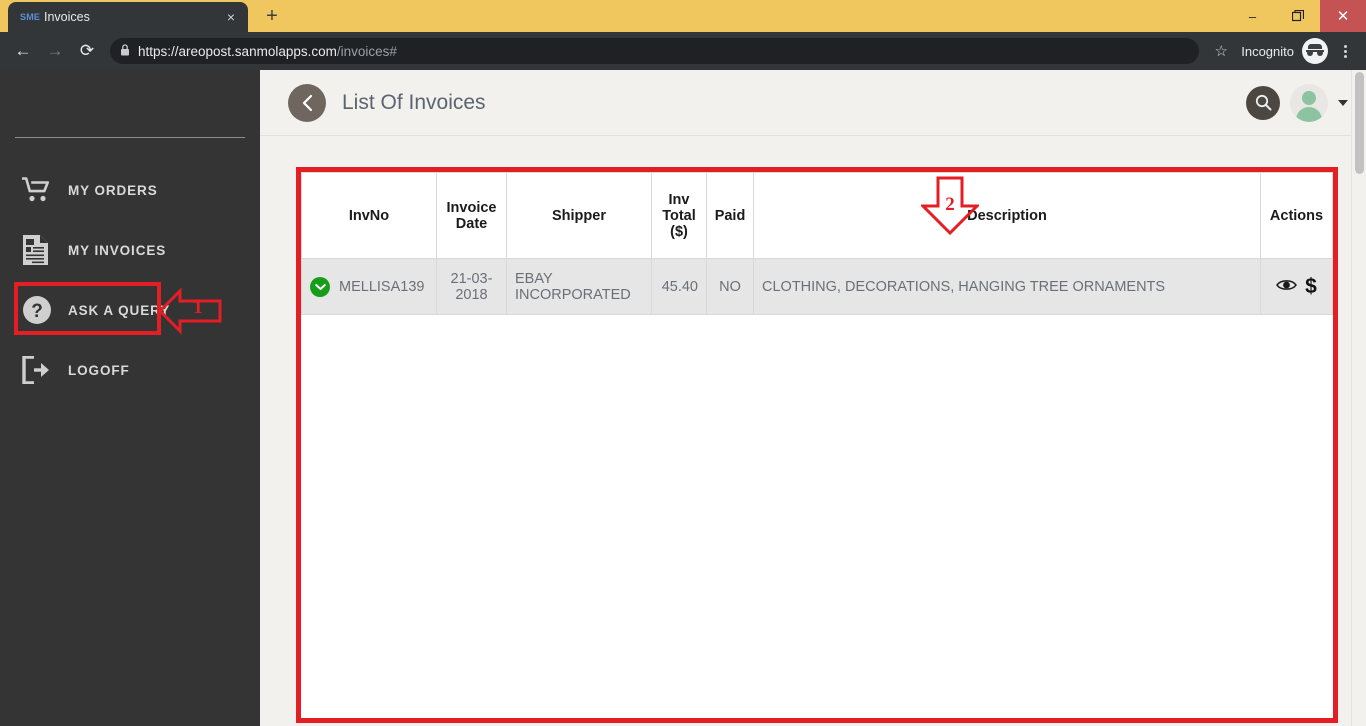 Image resolution: width=1366 pixels, height=726 pixels. I want to click on invno-wrapper: MELLISA139, so click(369, 286).